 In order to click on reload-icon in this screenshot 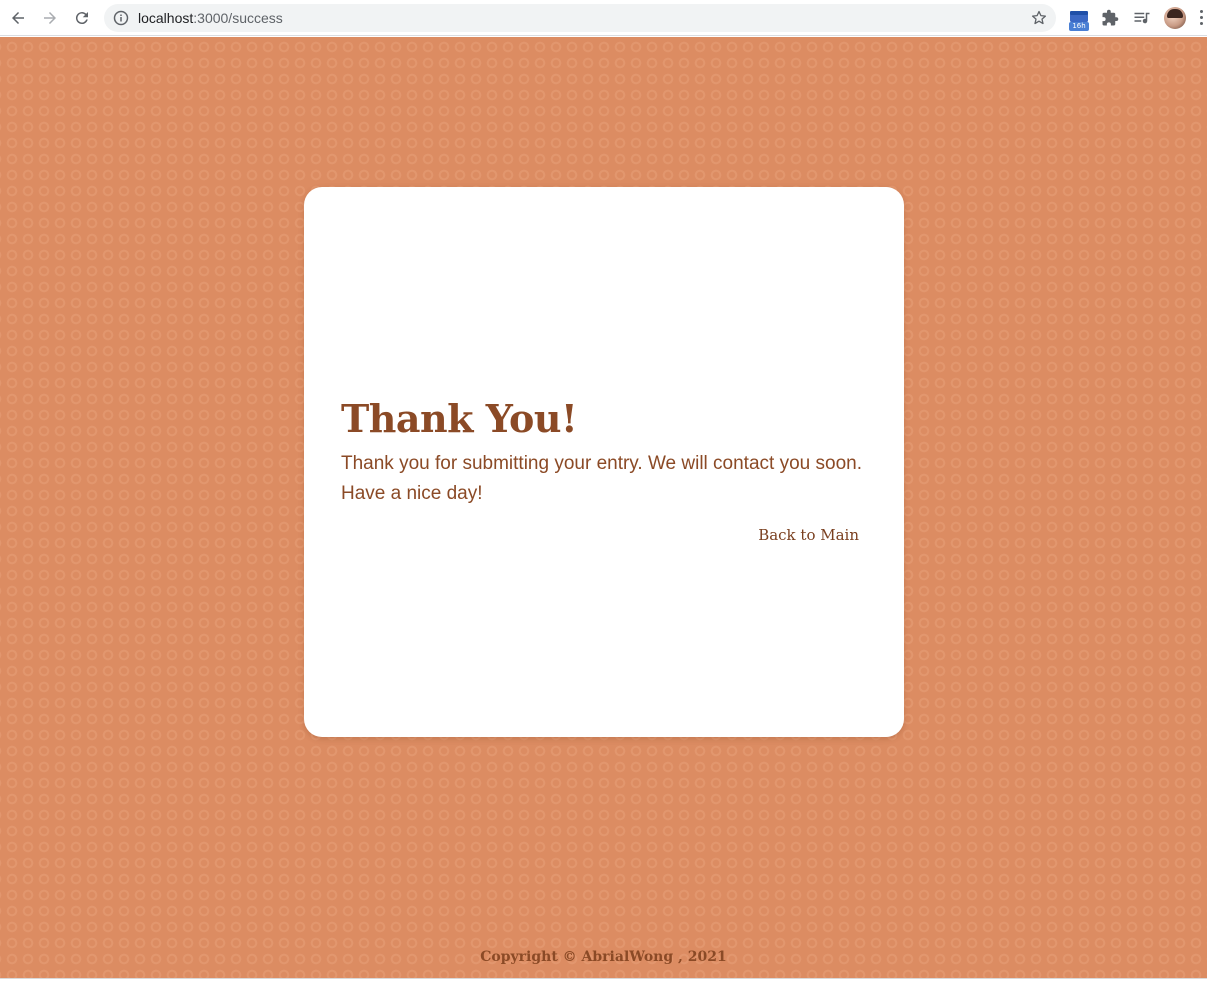, I will do `click(81, 18)`.